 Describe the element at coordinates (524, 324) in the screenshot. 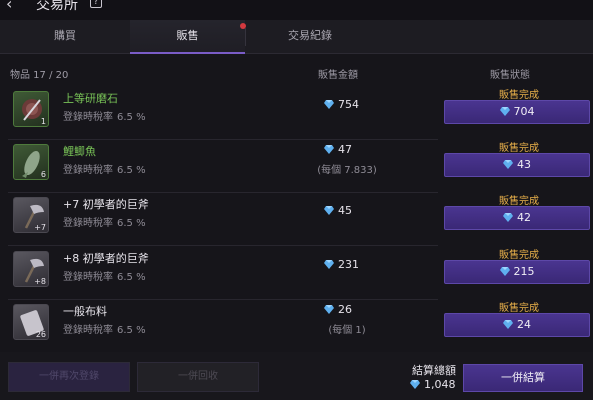

I see `collect-amount: 24` at that location.